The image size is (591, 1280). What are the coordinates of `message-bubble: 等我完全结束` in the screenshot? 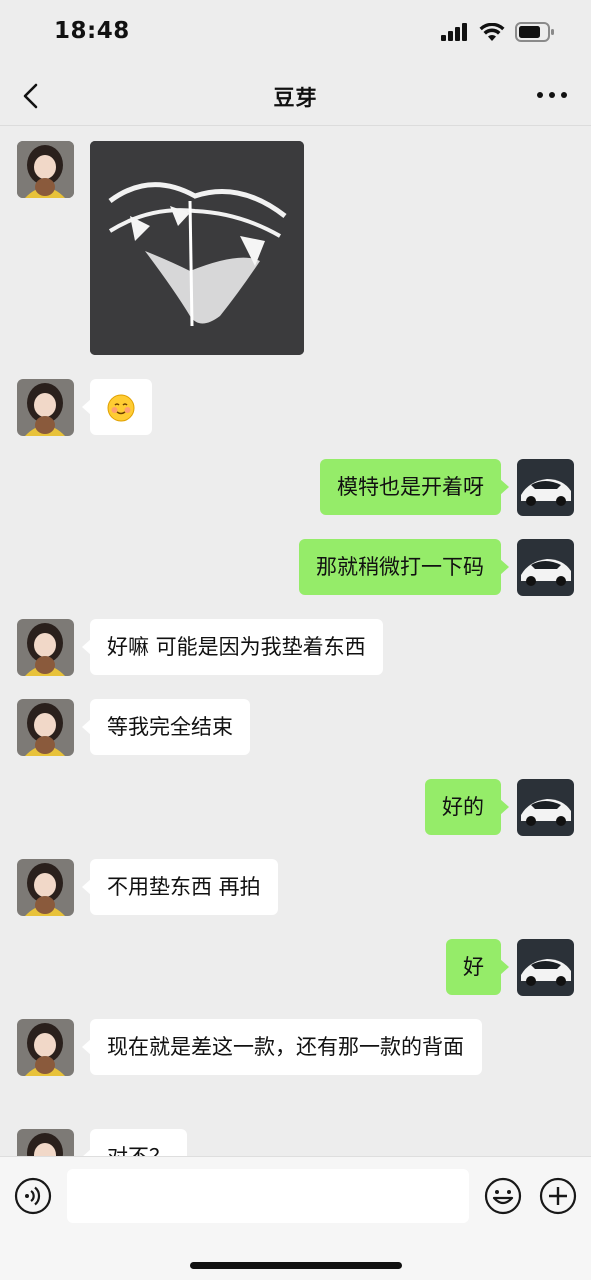 It's located at (166, 727).